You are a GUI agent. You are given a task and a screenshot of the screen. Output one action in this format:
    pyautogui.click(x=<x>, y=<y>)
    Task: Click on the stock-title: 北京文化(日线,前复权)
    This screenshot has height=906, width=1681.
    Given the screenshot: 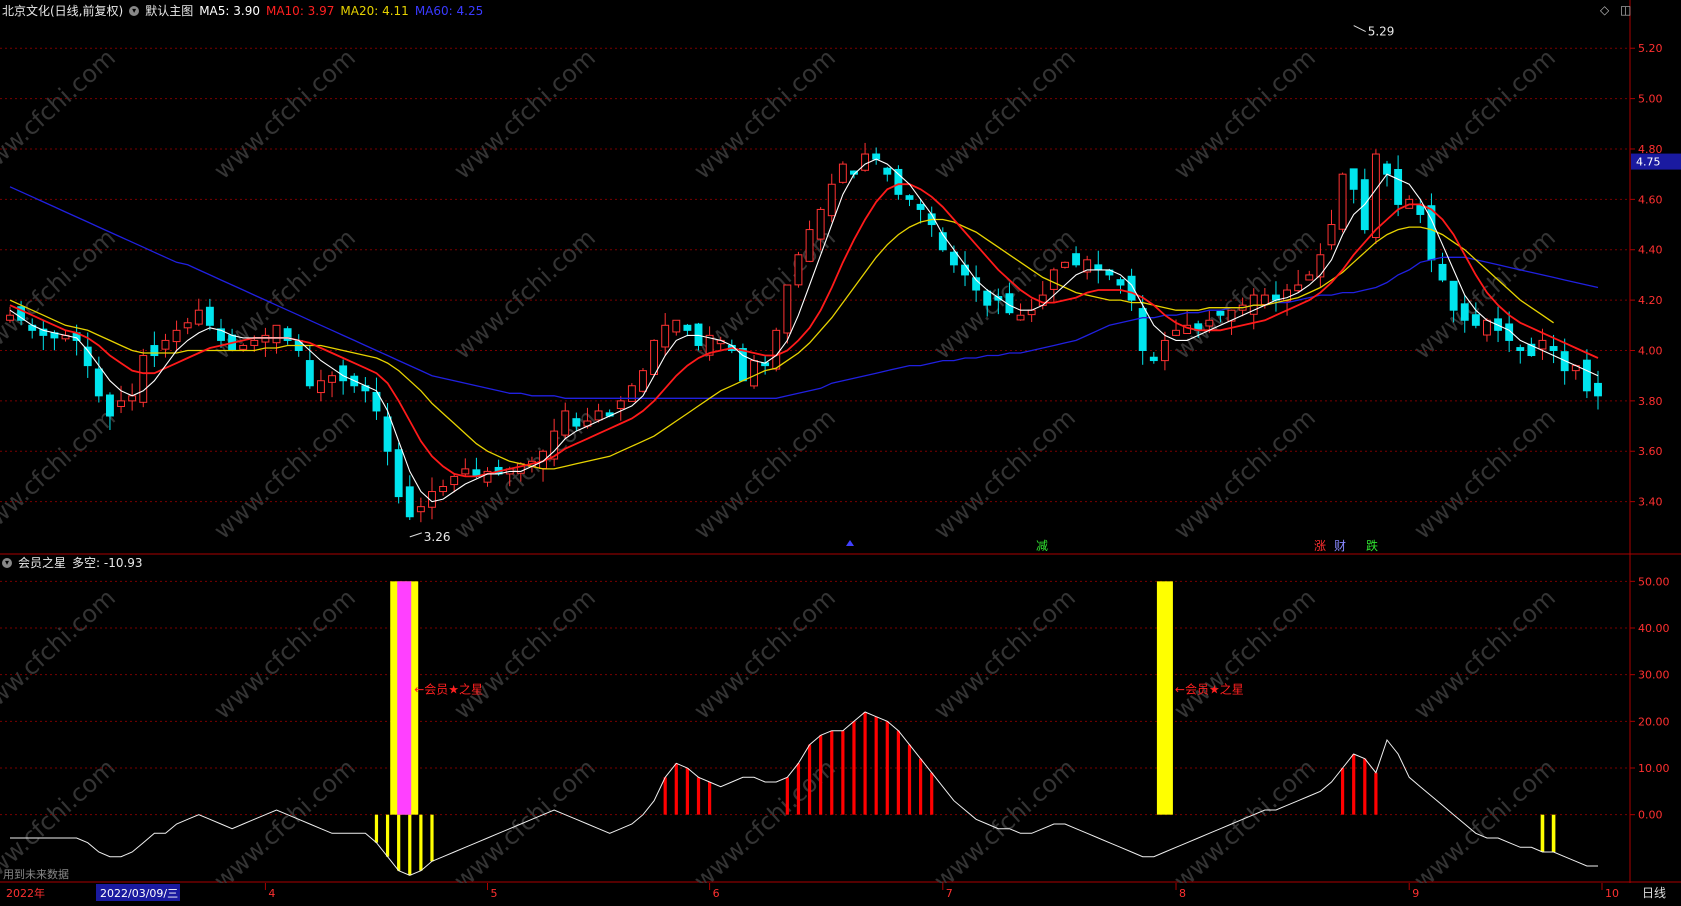 What is the action you would take?
    pyautogui.click(x=62, y=10)
    